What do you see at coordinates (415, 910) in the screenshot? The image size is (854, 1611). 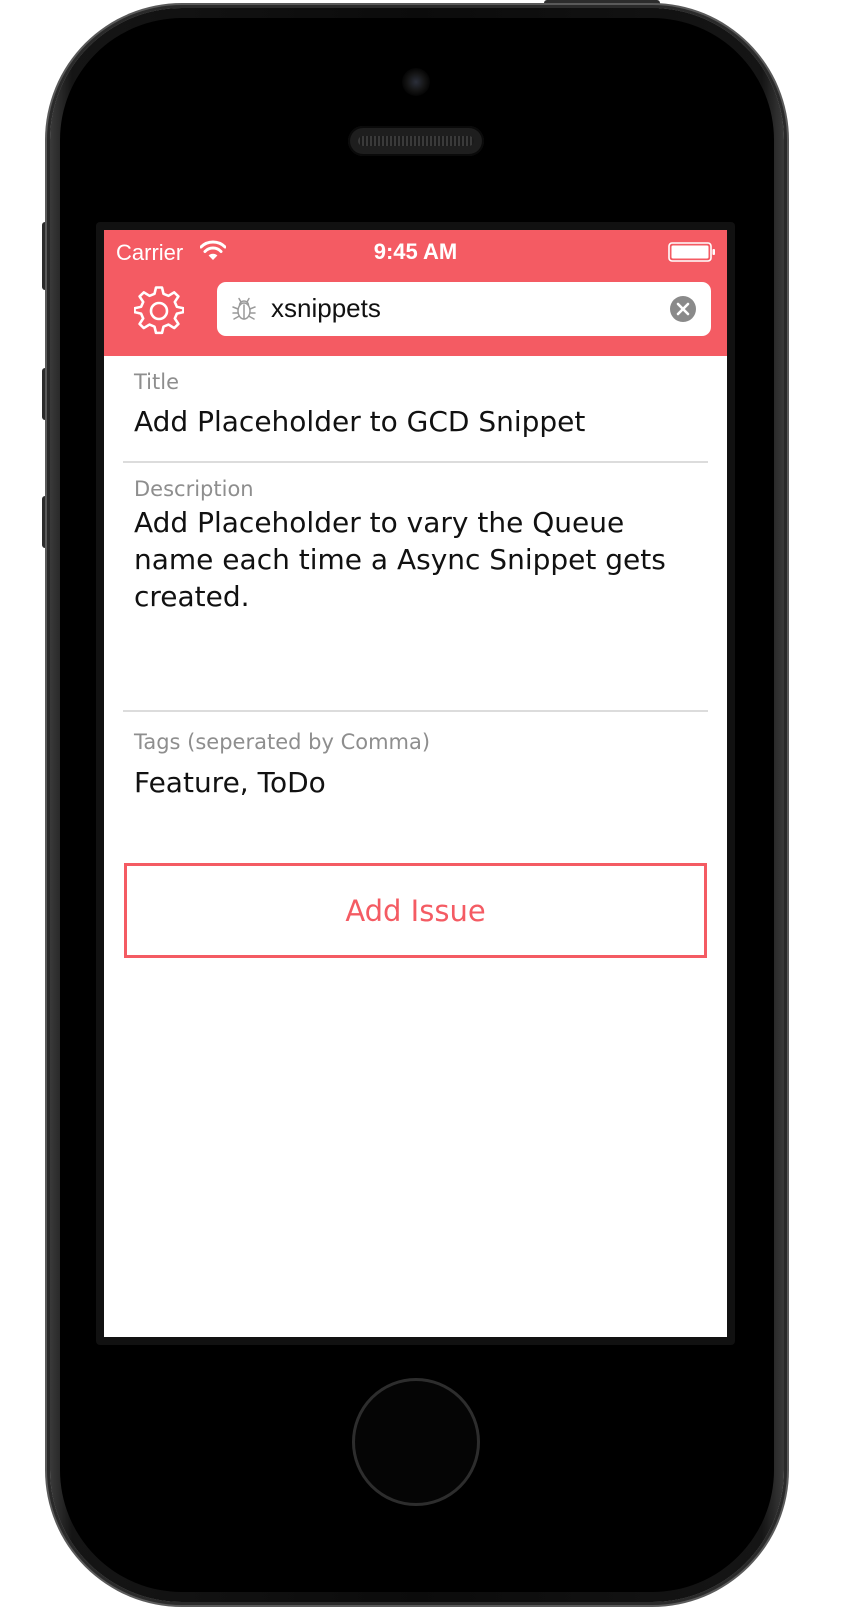 I see `add-issue-button: Add Issue` at bounding box center [415, 910].